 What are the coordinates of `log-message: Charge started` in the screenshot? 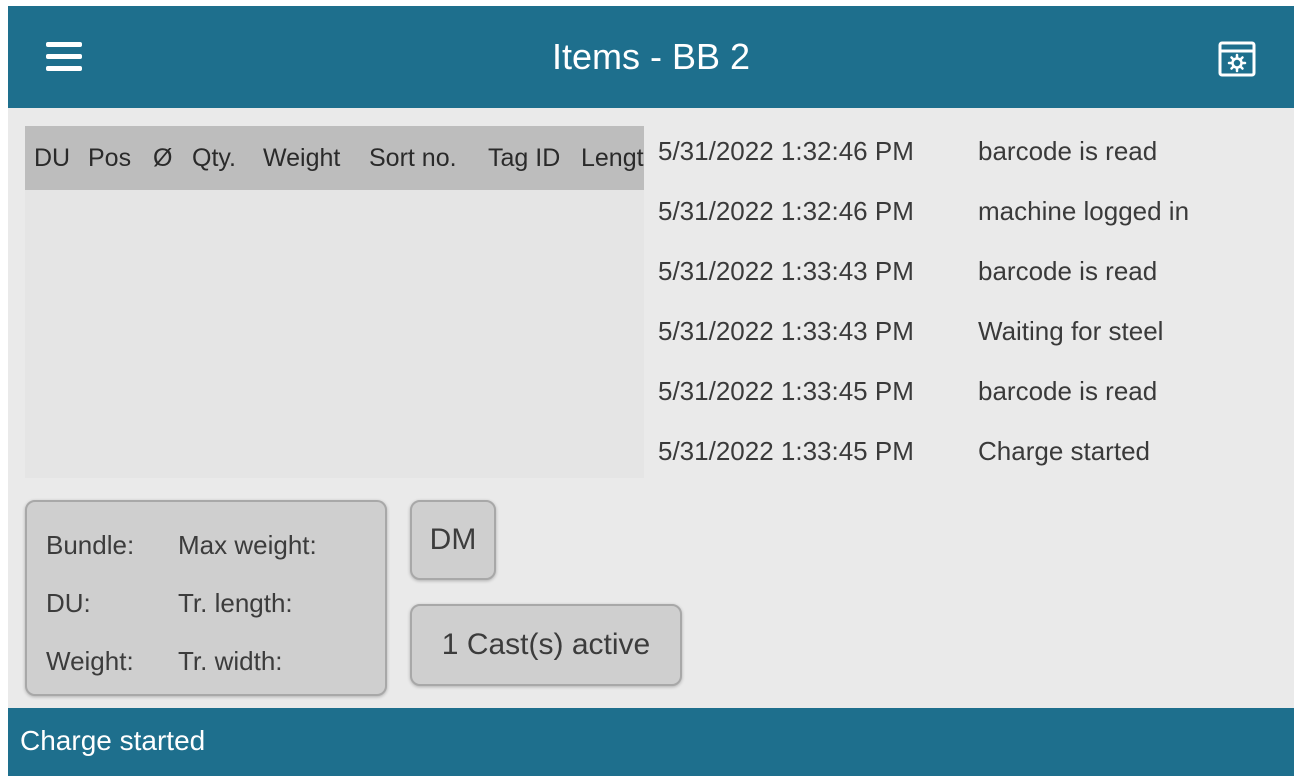 It's located at (1064, 451).